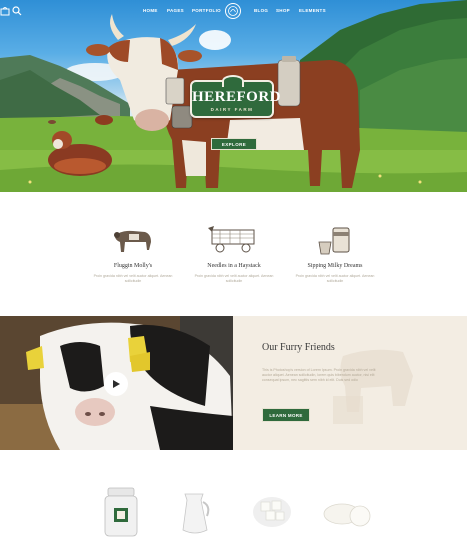 The width and height of the screenshot is (467, 539). What do you see at coordinates (232, 109) in the screenshot?
I see `brand-subtitle: DAIRY FARM` at bounding box center [232, 109].